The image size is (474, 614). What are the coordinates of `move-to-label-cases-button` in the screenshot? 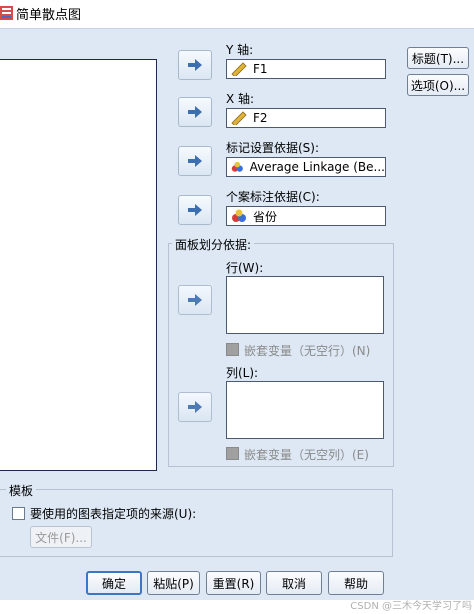 It's located at (195, 210).